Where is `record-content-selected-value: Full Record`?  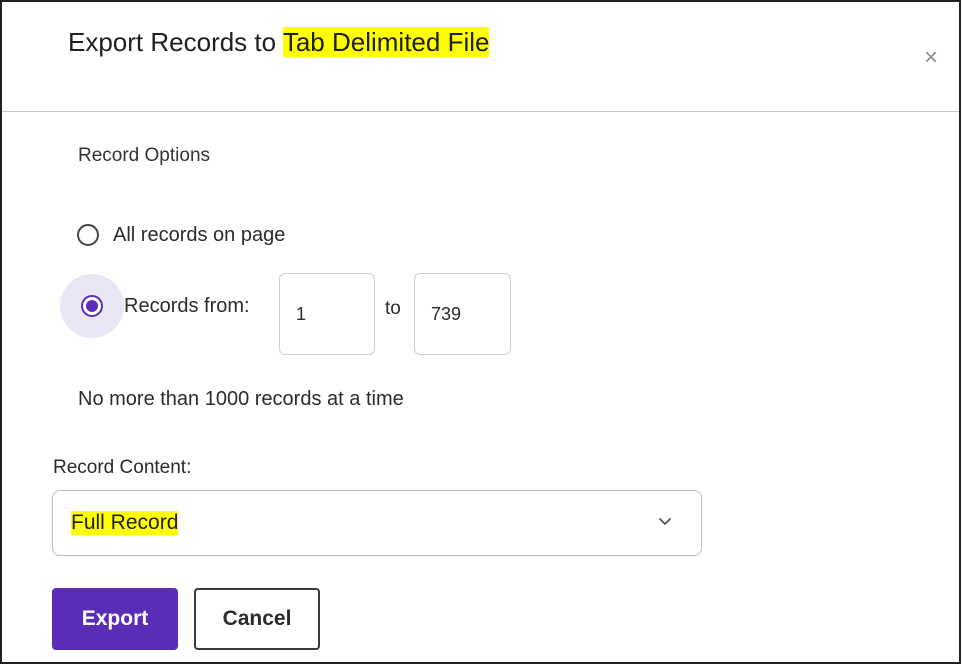
record-content-selected-value: Full Record is located at coordinates (125, 523).